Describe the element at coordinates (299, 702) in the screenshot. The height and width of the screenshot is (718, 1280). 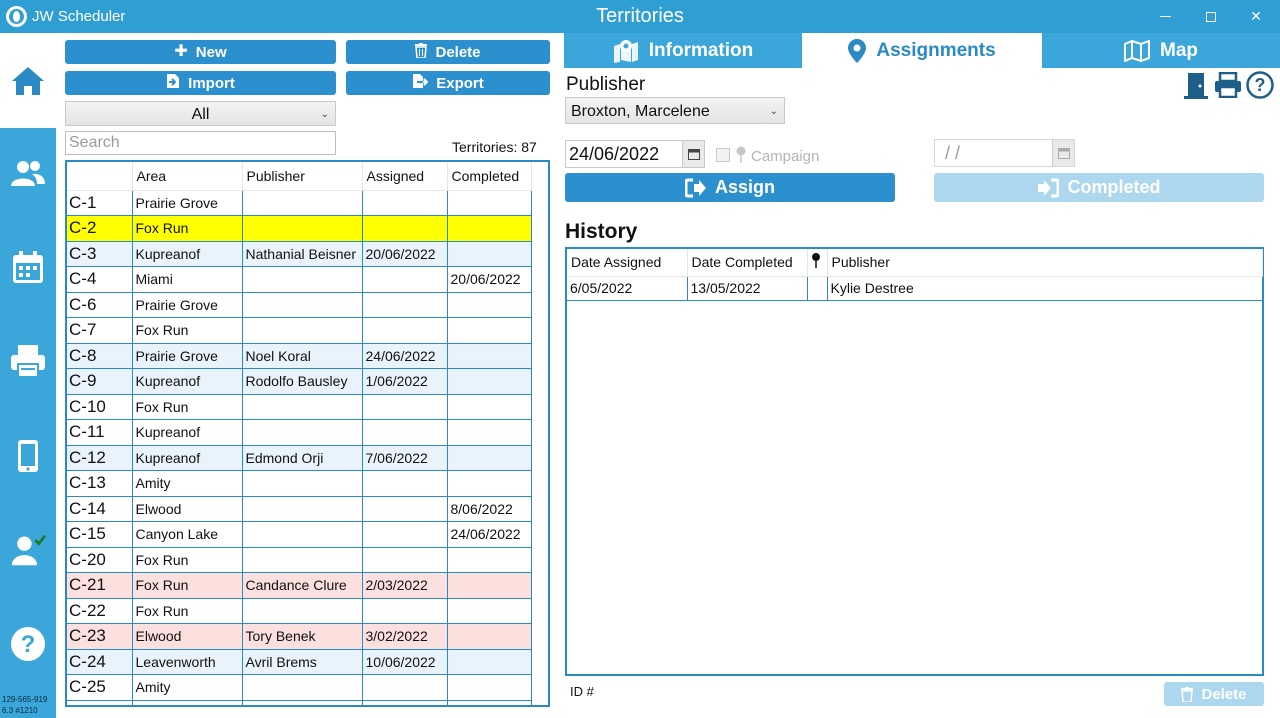
I see `table-row: C-26` at that location.